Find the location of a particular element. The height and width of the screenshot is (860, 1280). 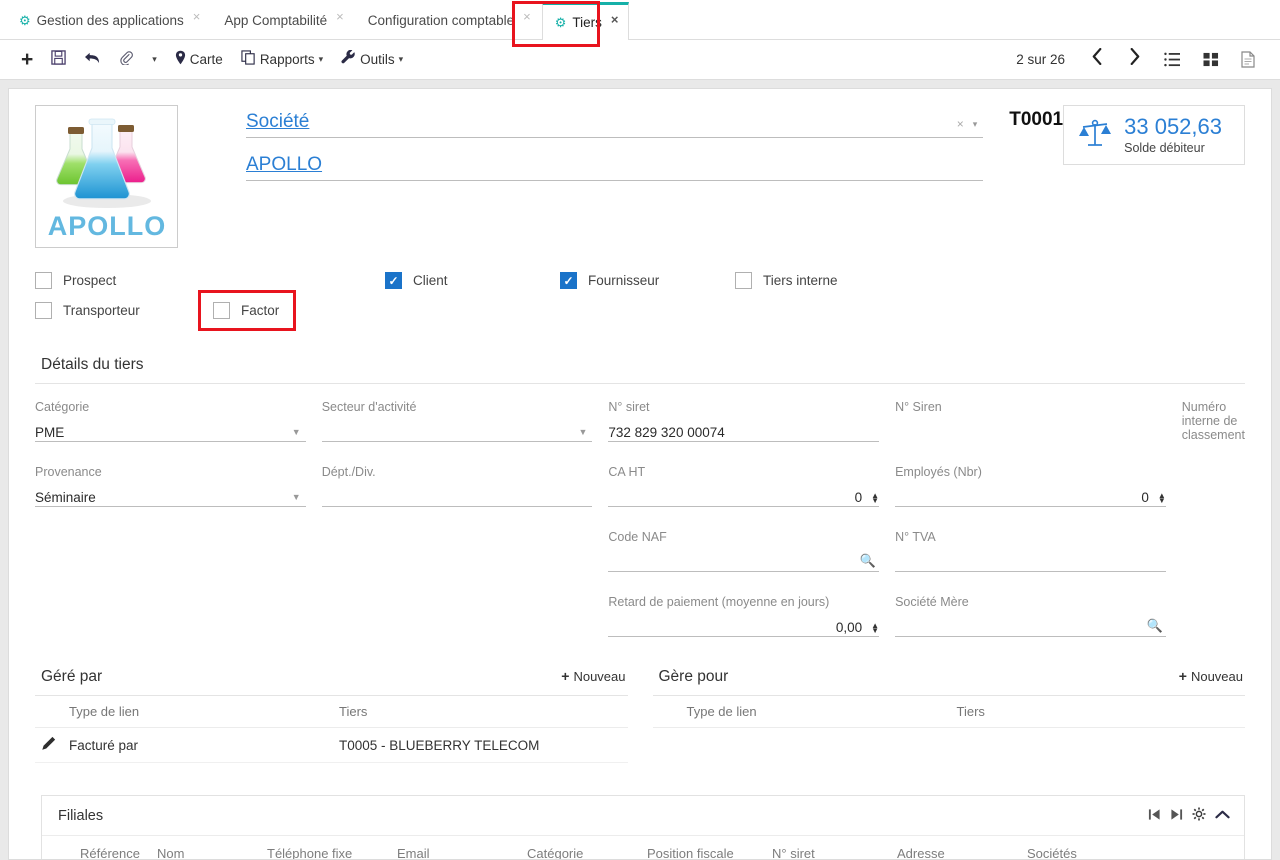

form-view-button is located at coordinates (1248, 59).